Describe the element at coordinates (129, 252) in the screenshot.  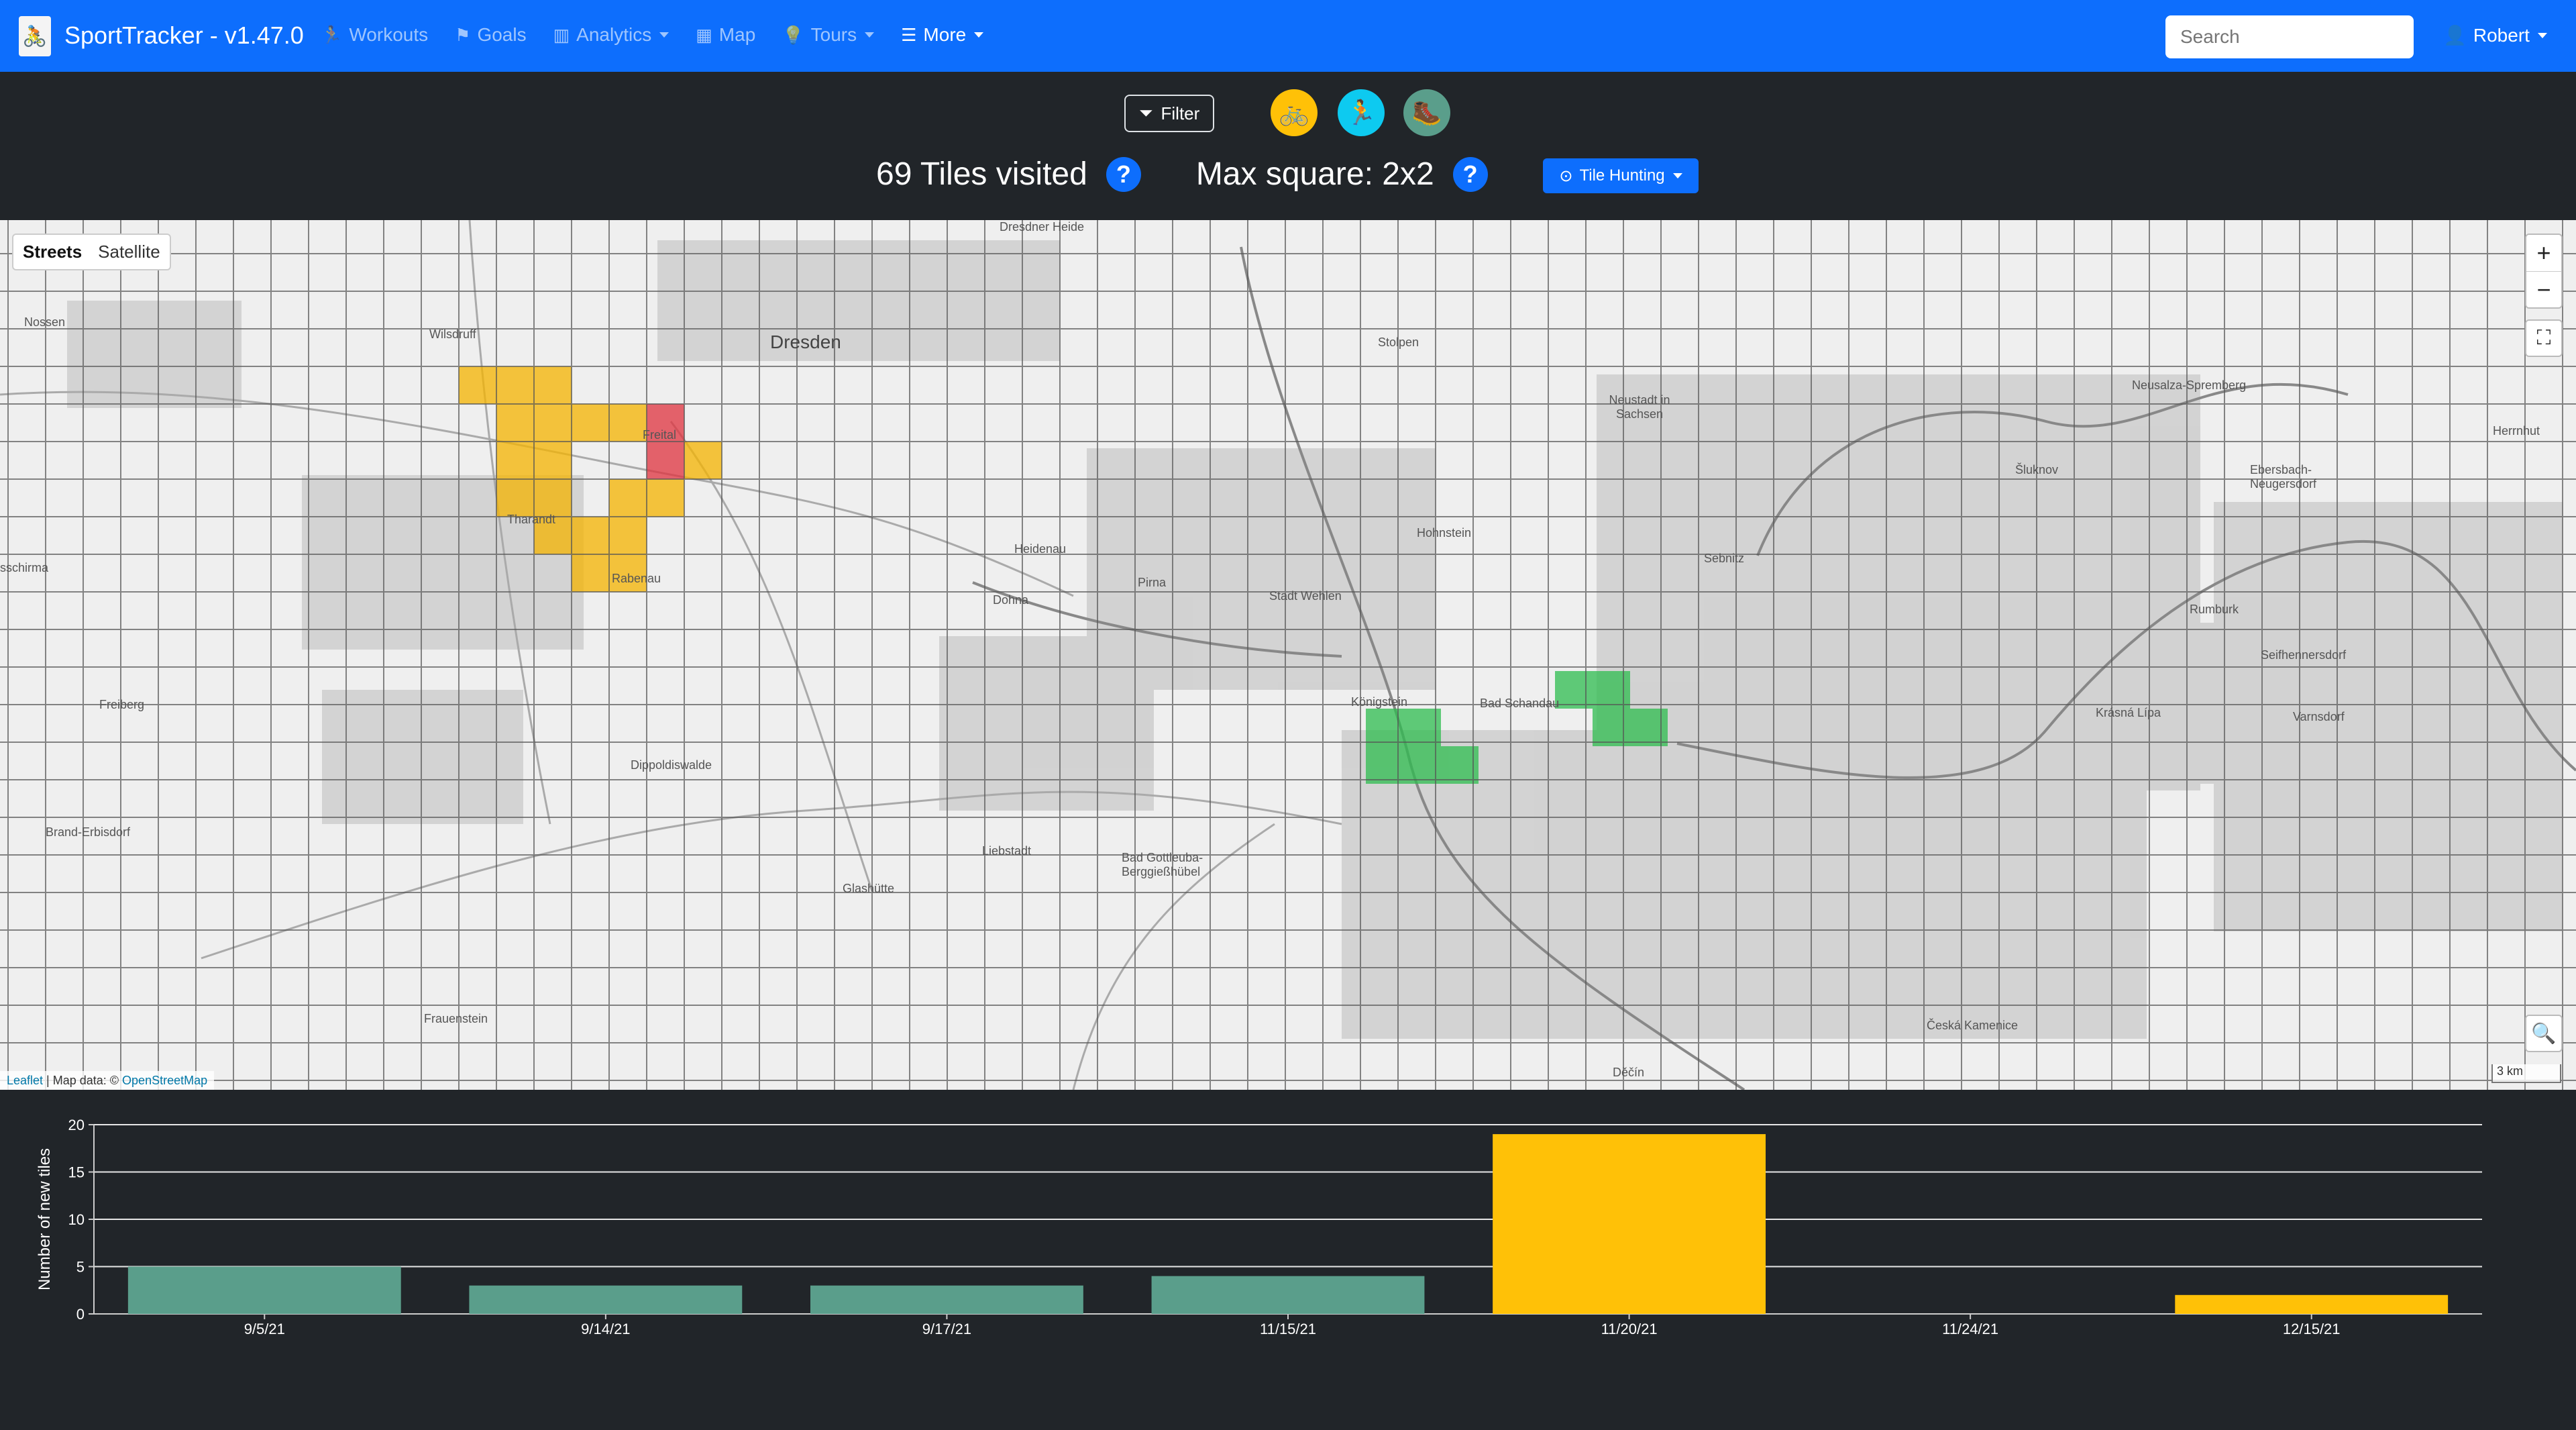
I see `layer-satellite: Satellite` at that location.